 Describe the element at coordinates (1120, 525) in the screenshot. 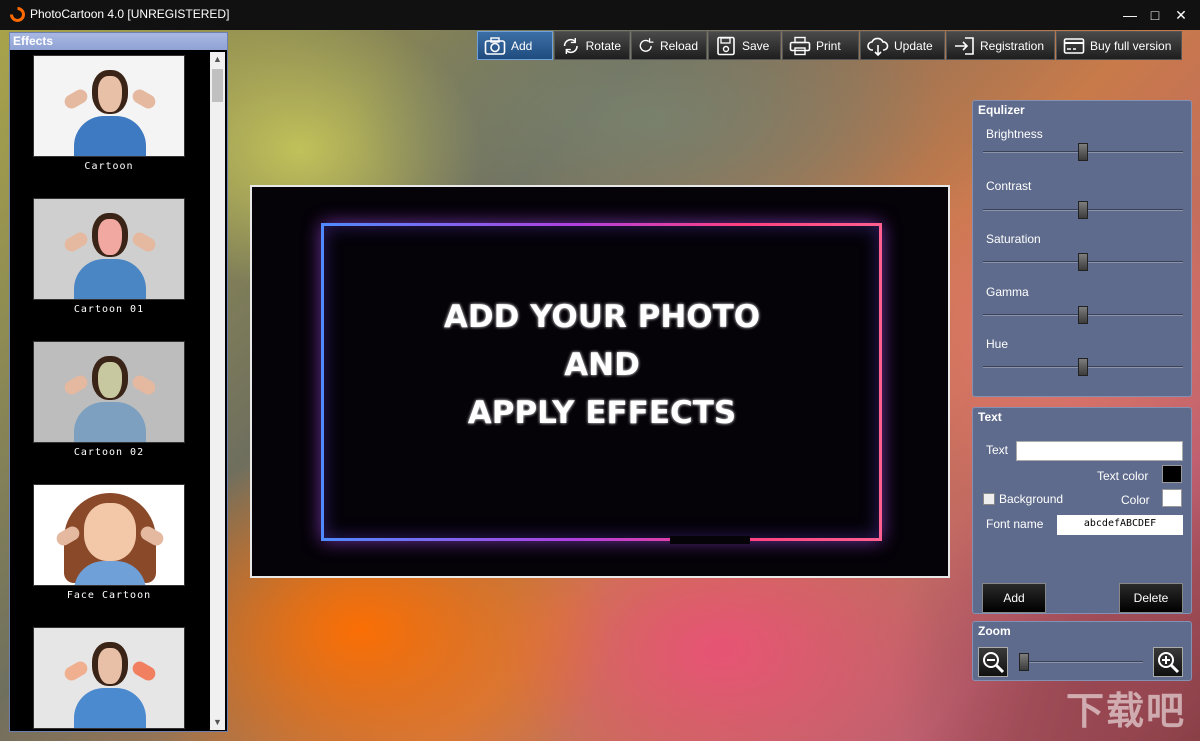

I see `font-name-picker: abcdefABCDEF` at that location.